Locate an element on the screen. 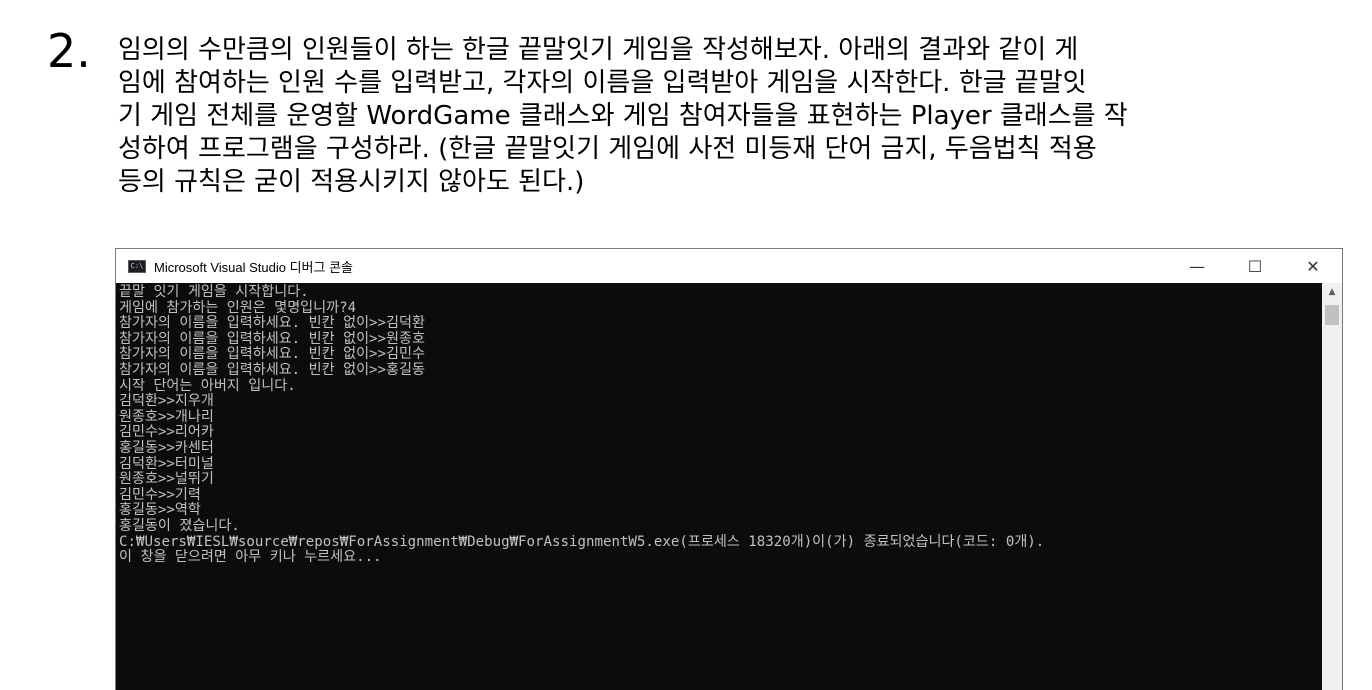 Image resolution: width=1372 pixels, height=690 pixels. console-line: 김덕환>>터미널 is located at coordinates (166, 463).